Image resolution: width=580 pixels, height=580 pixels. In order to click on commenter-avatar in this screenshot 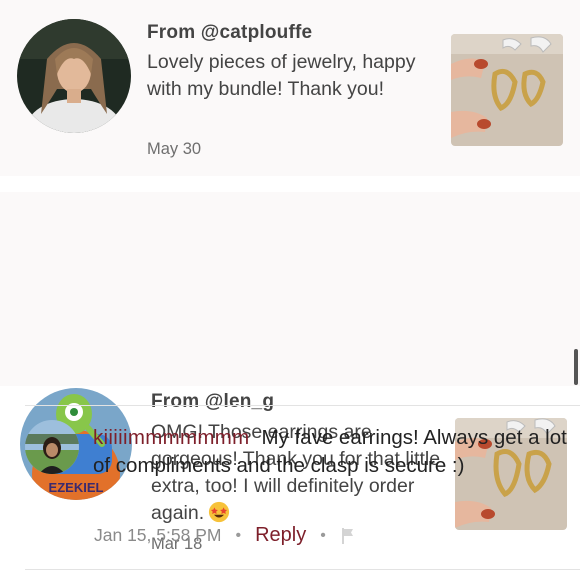, I will do `click(52, 447)`.